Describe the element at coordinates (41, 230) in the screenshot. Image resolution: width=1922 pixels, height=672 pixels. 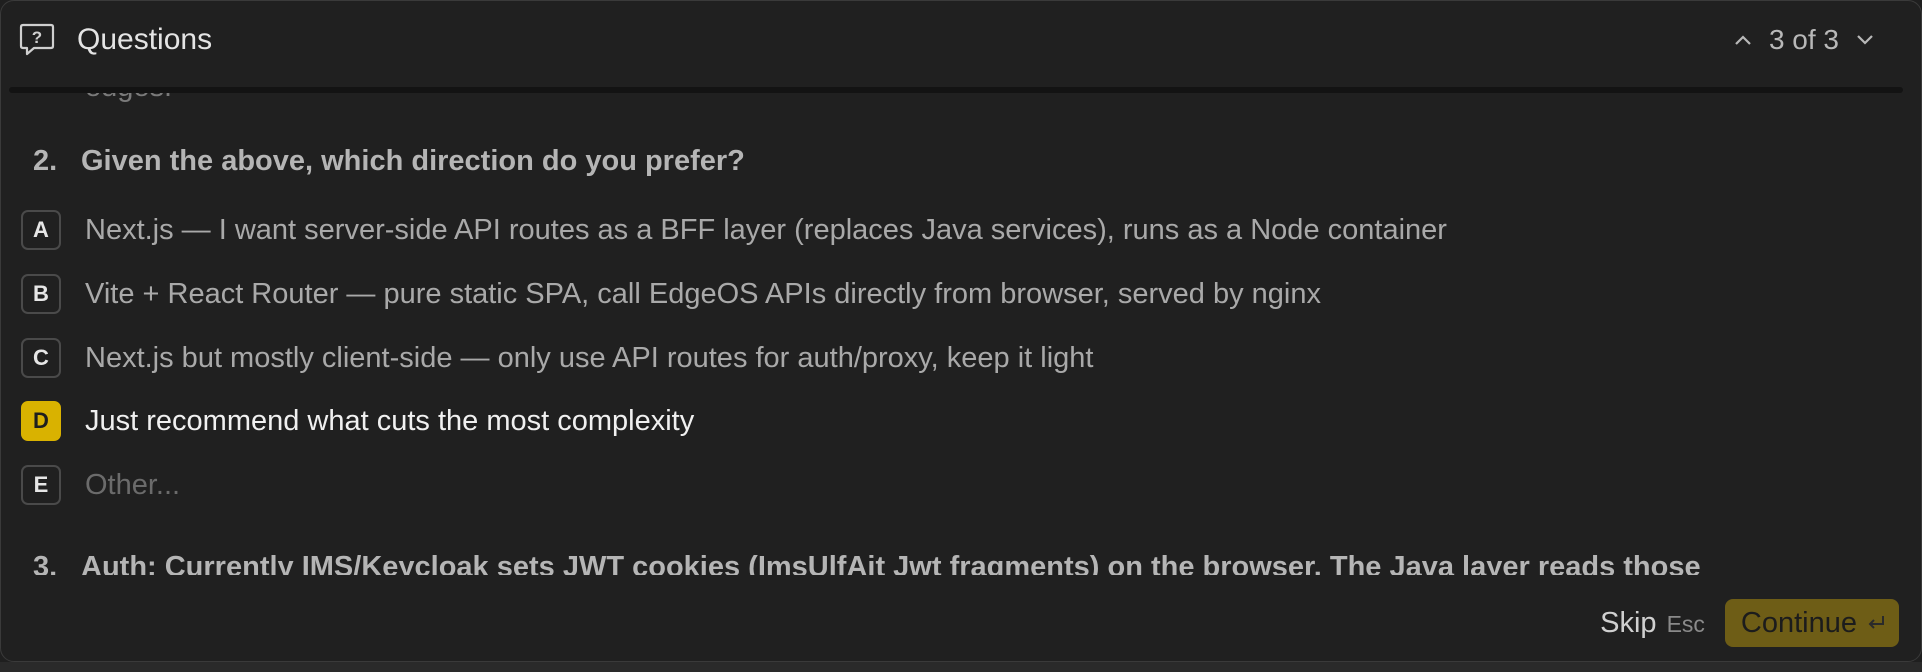
I see `option-key: A` at that location.